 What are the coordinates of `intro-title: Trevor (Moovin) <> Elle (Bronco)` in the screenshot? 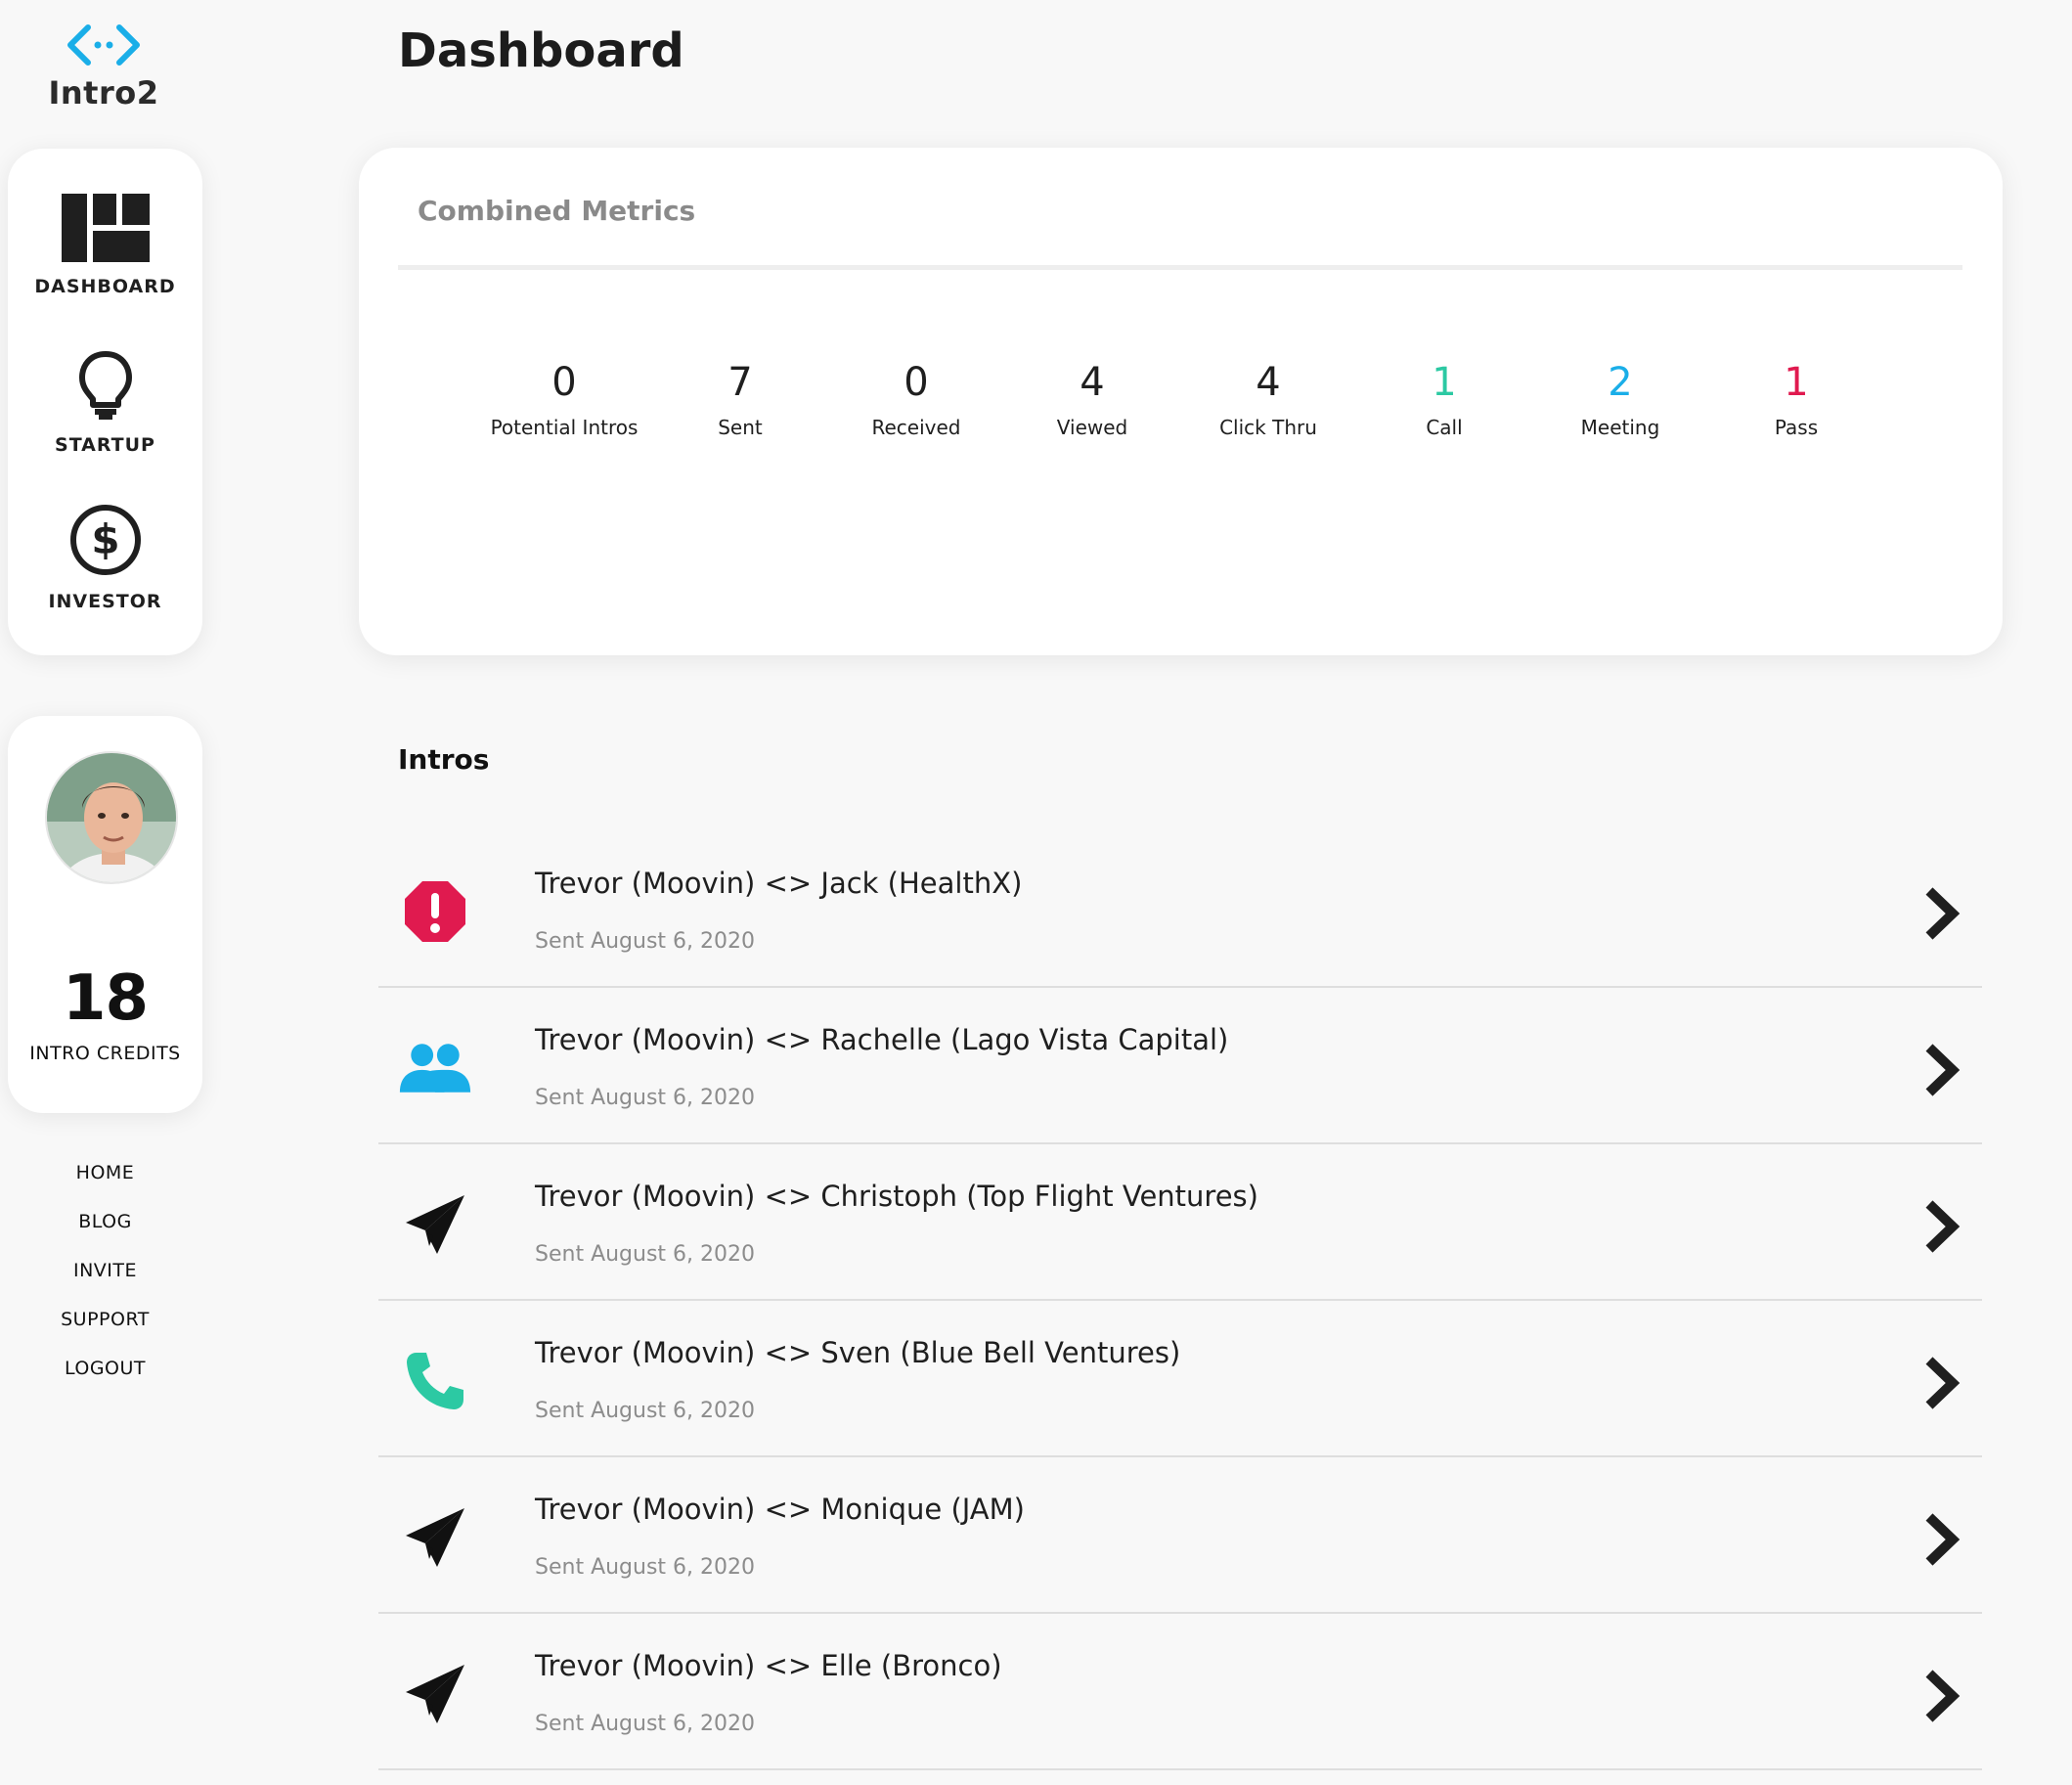 It's located at (768, 1665).